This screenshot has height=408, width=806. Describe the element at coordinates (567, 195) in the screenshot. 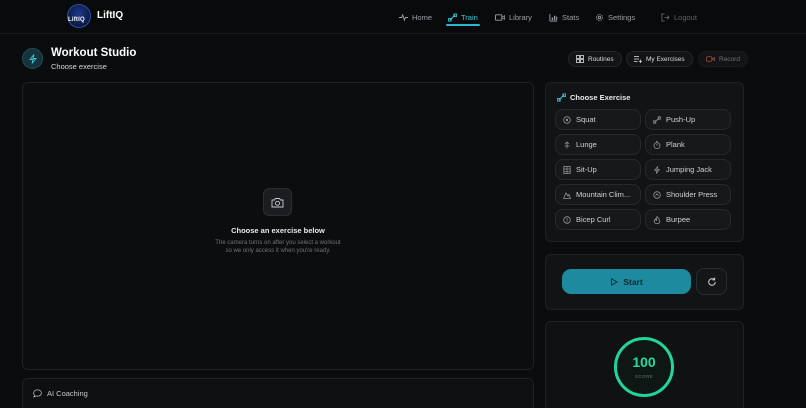

I see `mountain-icon` at that location.